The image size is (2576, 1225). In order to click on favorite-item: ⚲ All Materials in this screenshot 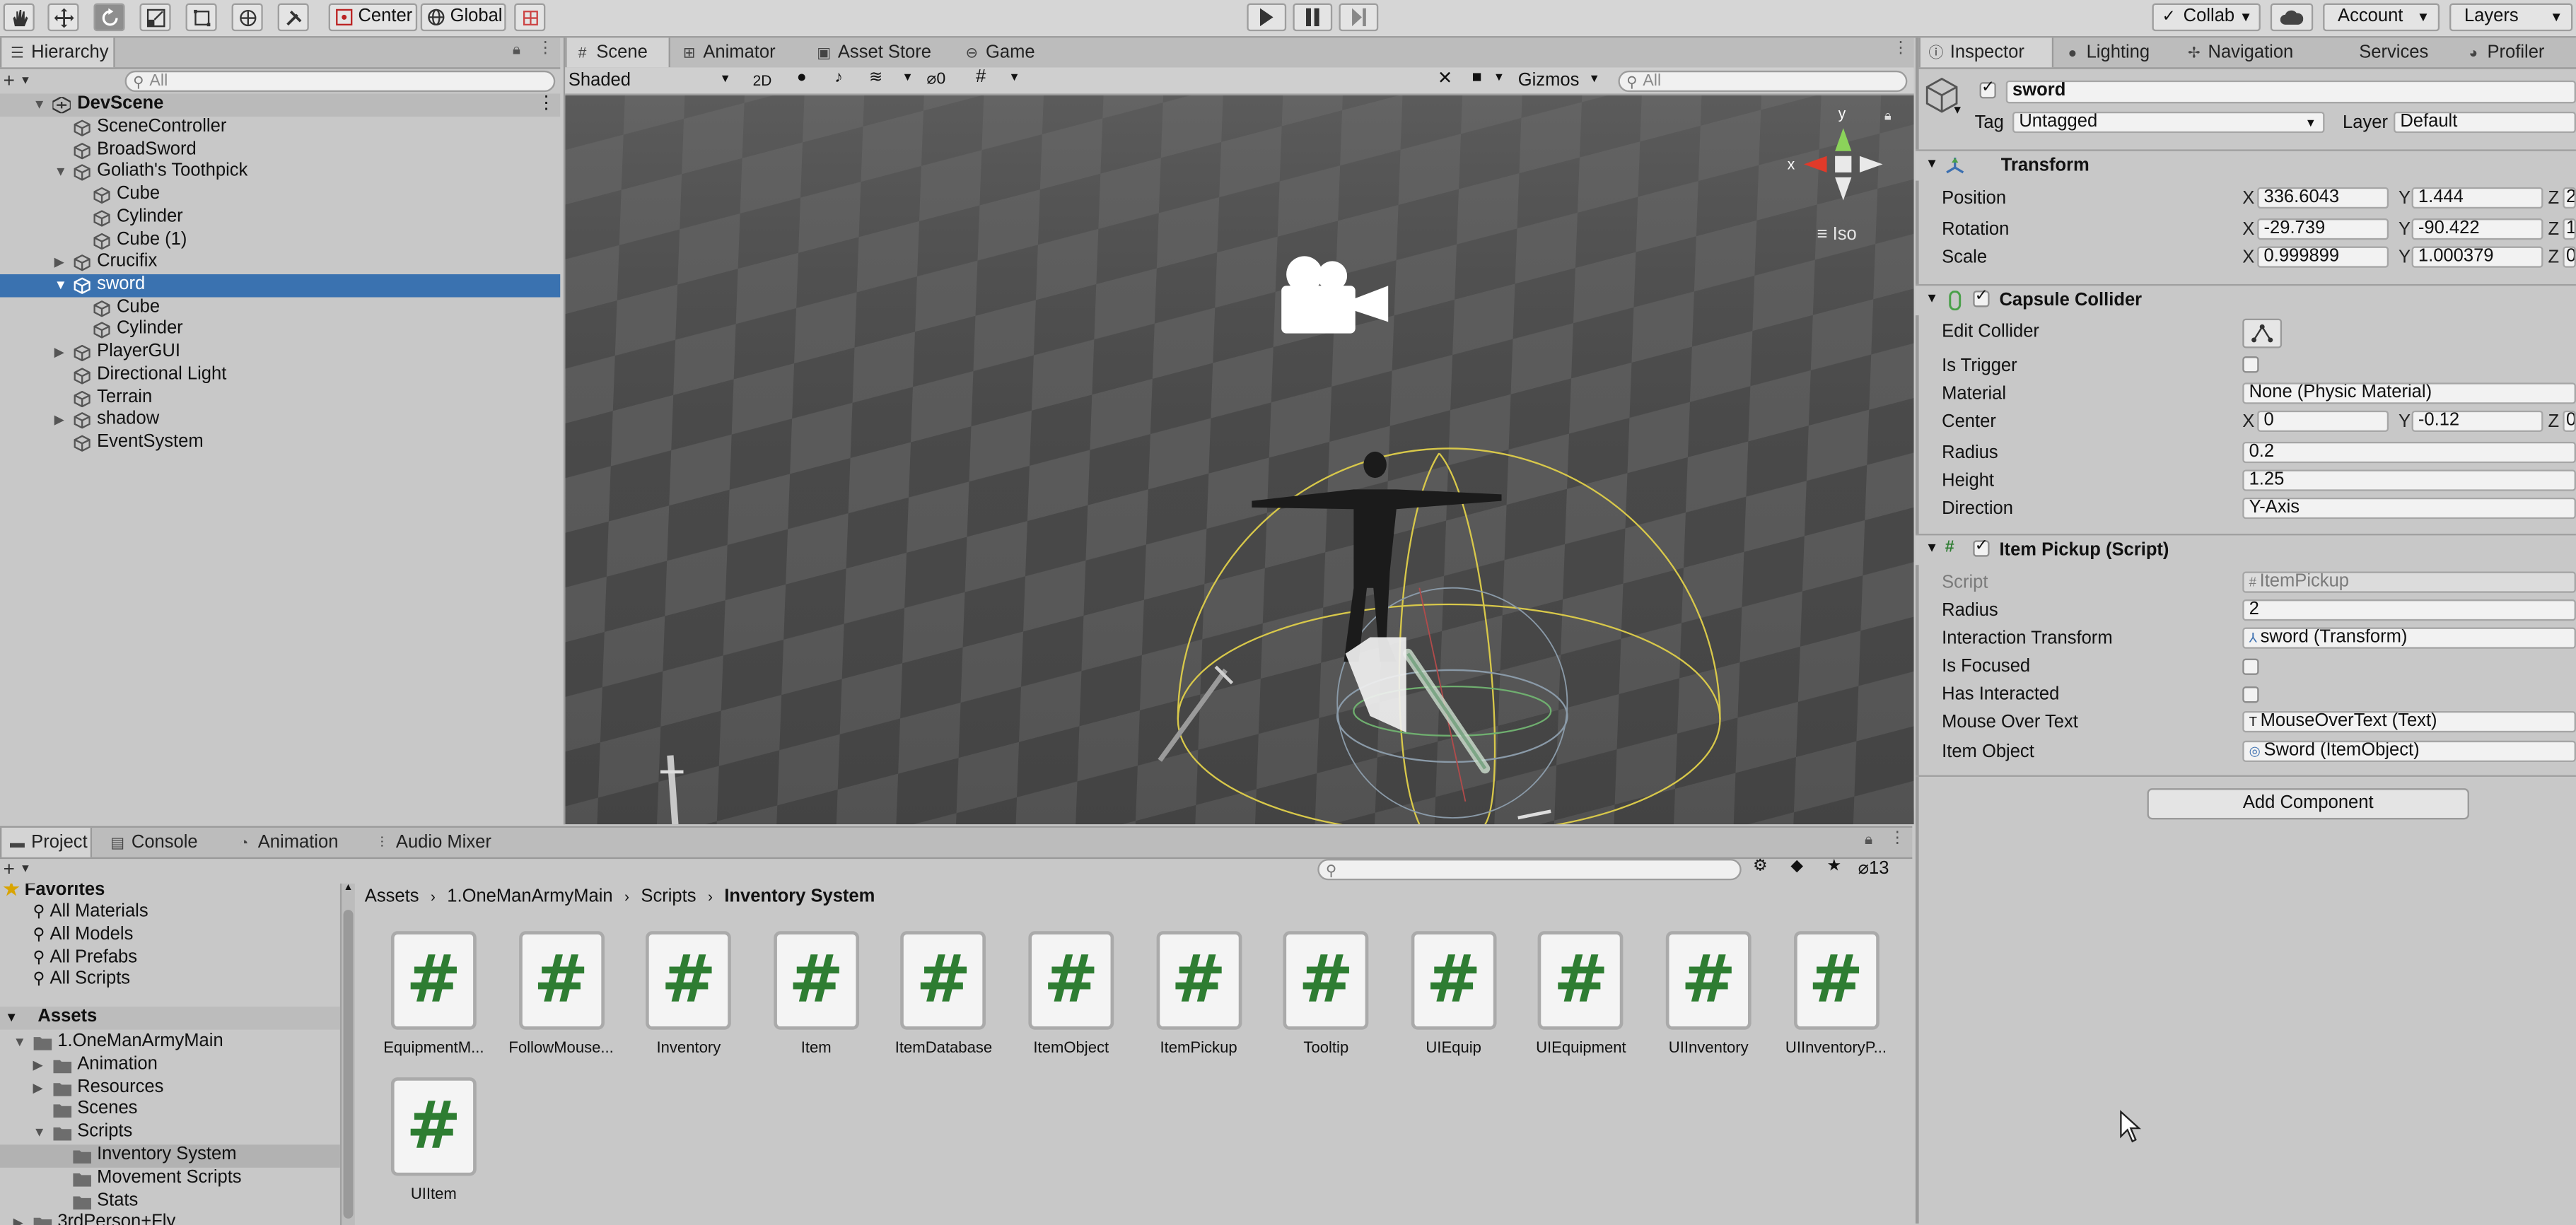, I will do `click(90, 911)`.